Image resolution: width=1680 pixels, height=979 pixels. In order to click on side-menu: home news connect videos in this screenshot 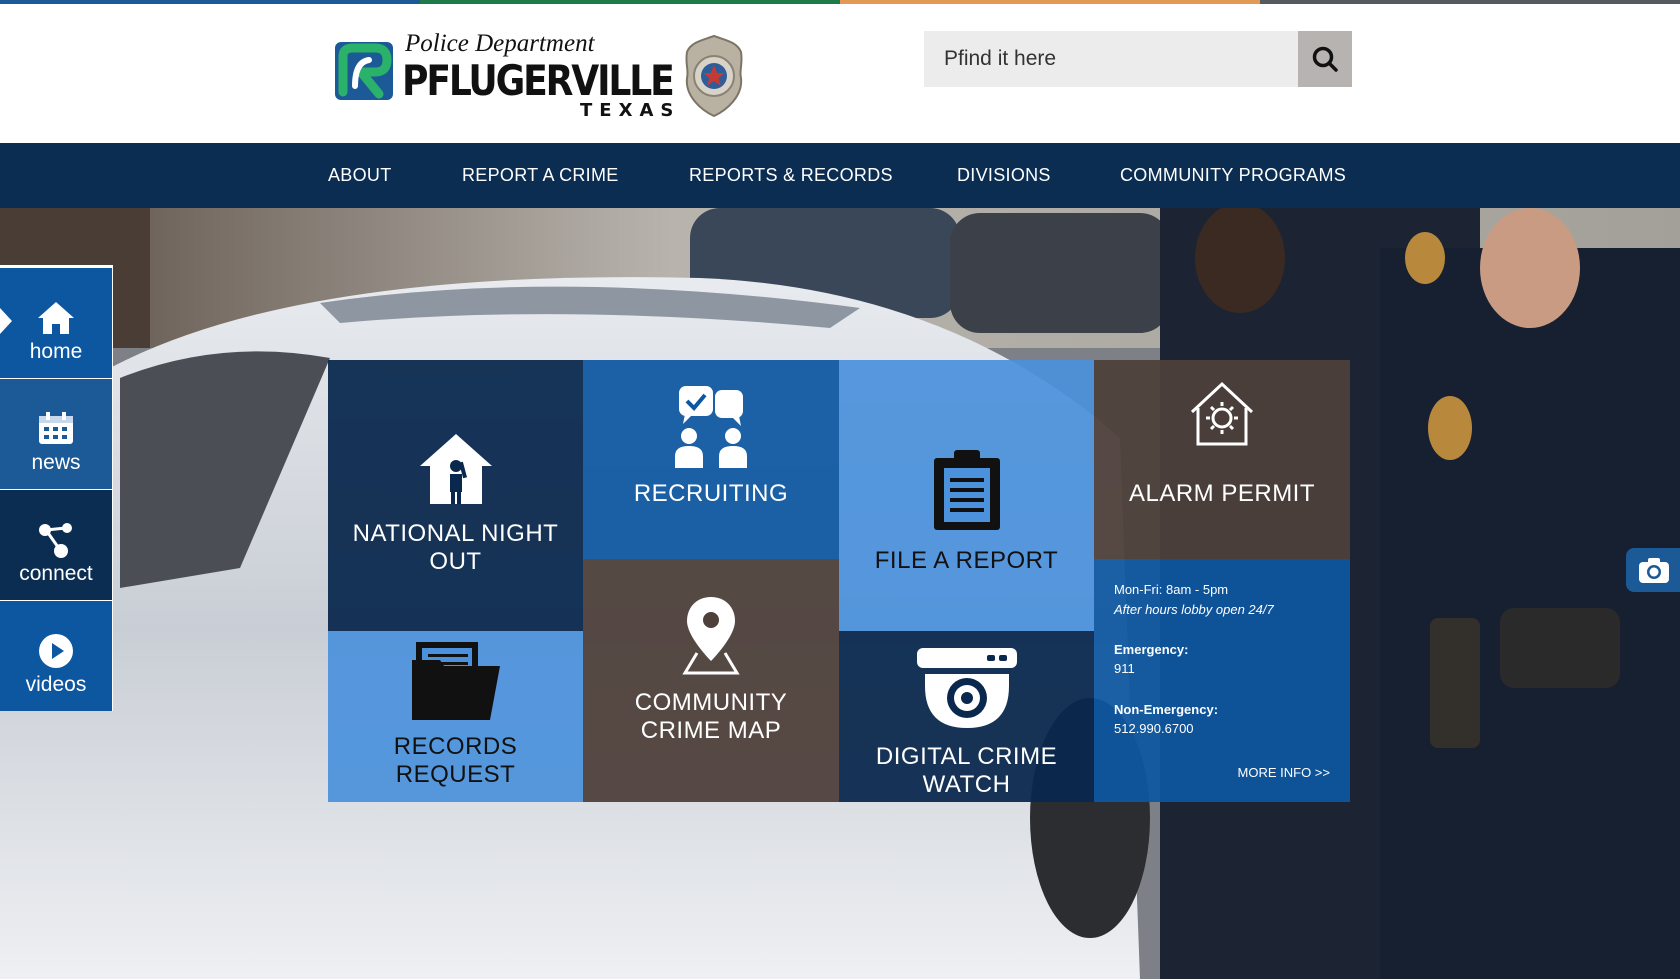, I will do `click(56, 488)`.